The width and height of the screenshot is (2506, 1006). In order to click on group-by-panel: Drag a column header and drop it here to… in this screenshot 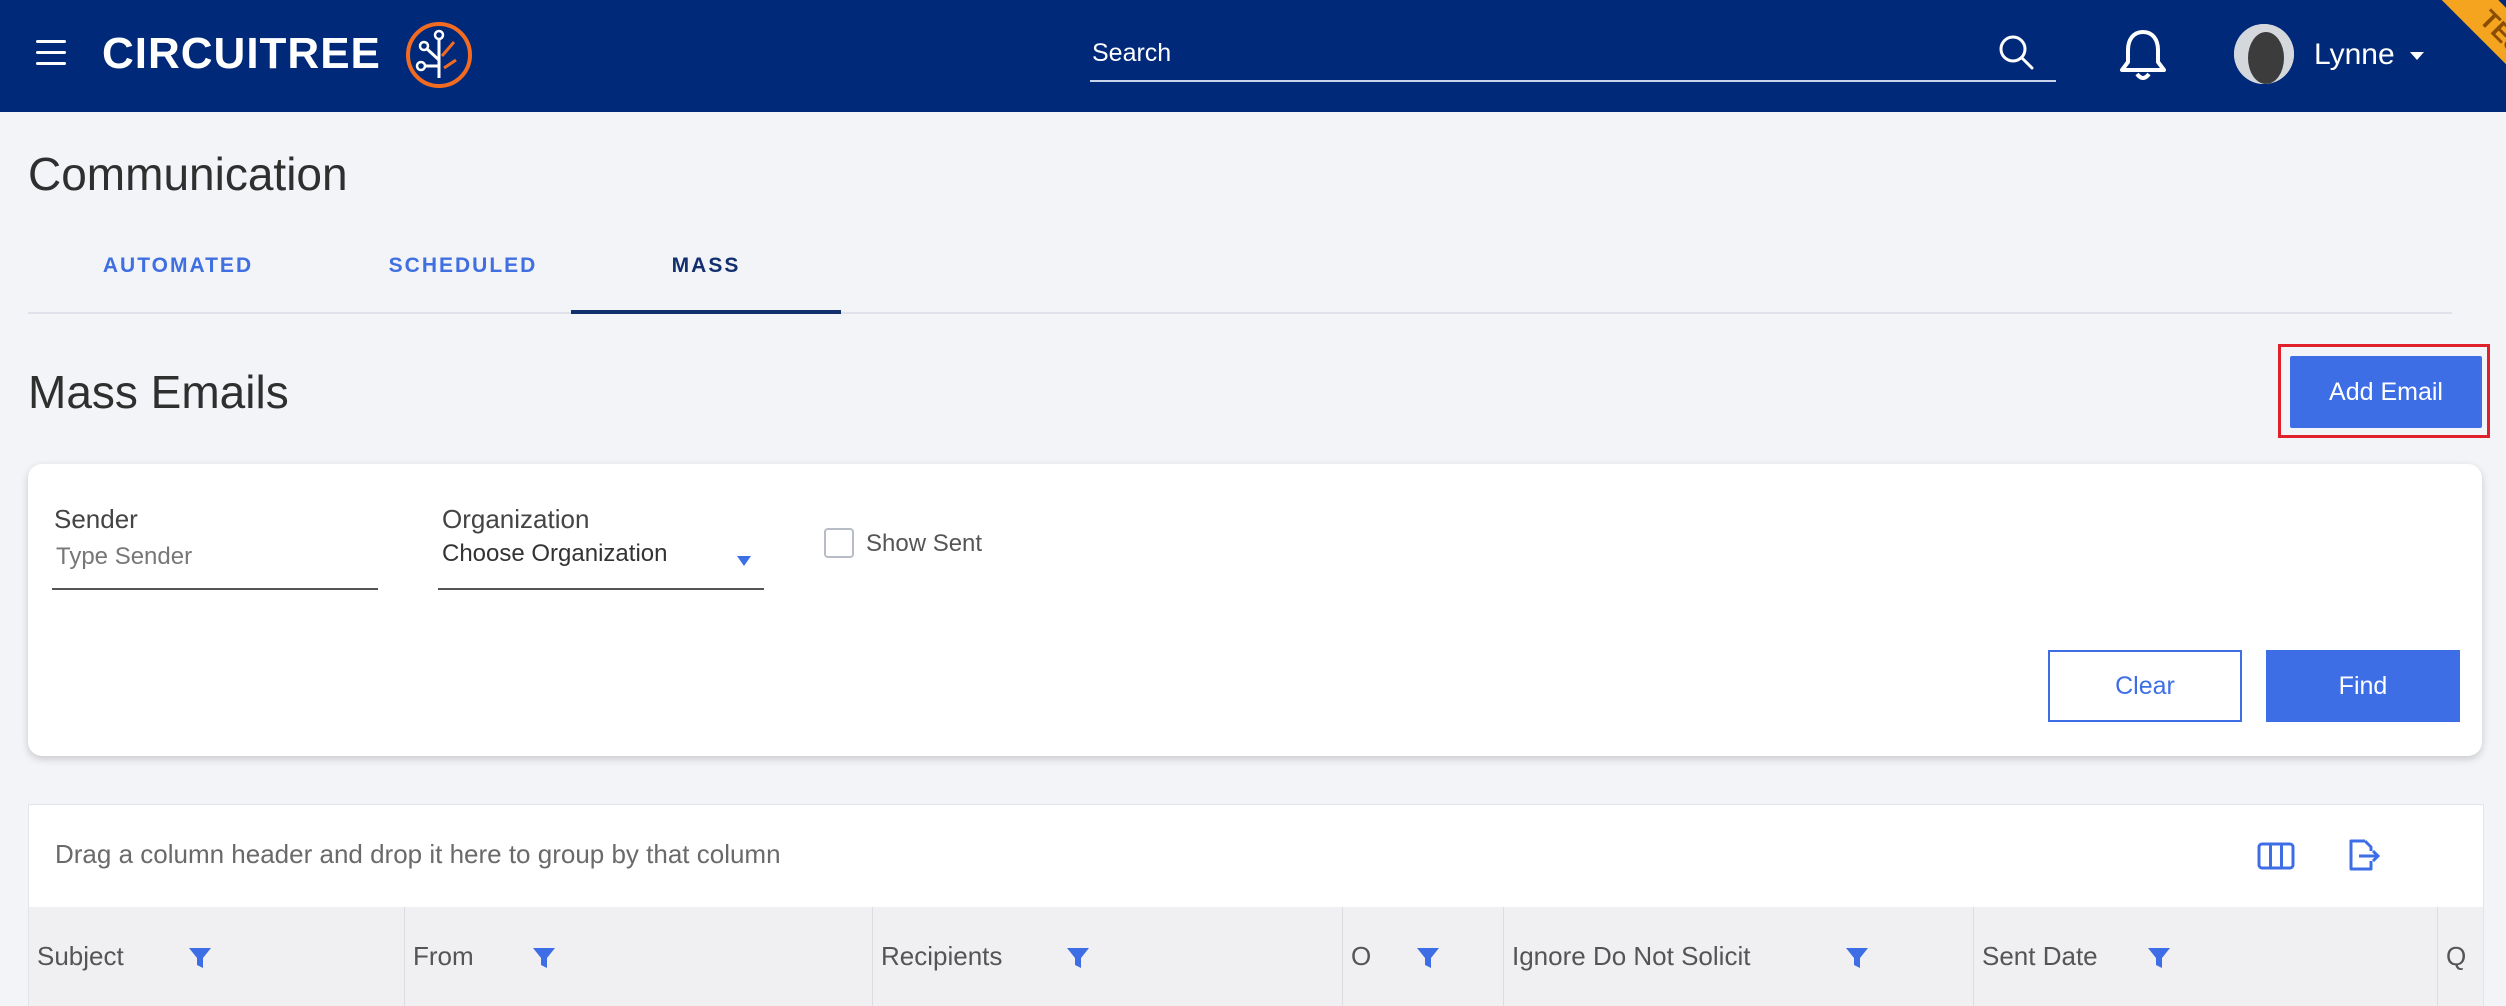, I will do `click(1256, 856)`.